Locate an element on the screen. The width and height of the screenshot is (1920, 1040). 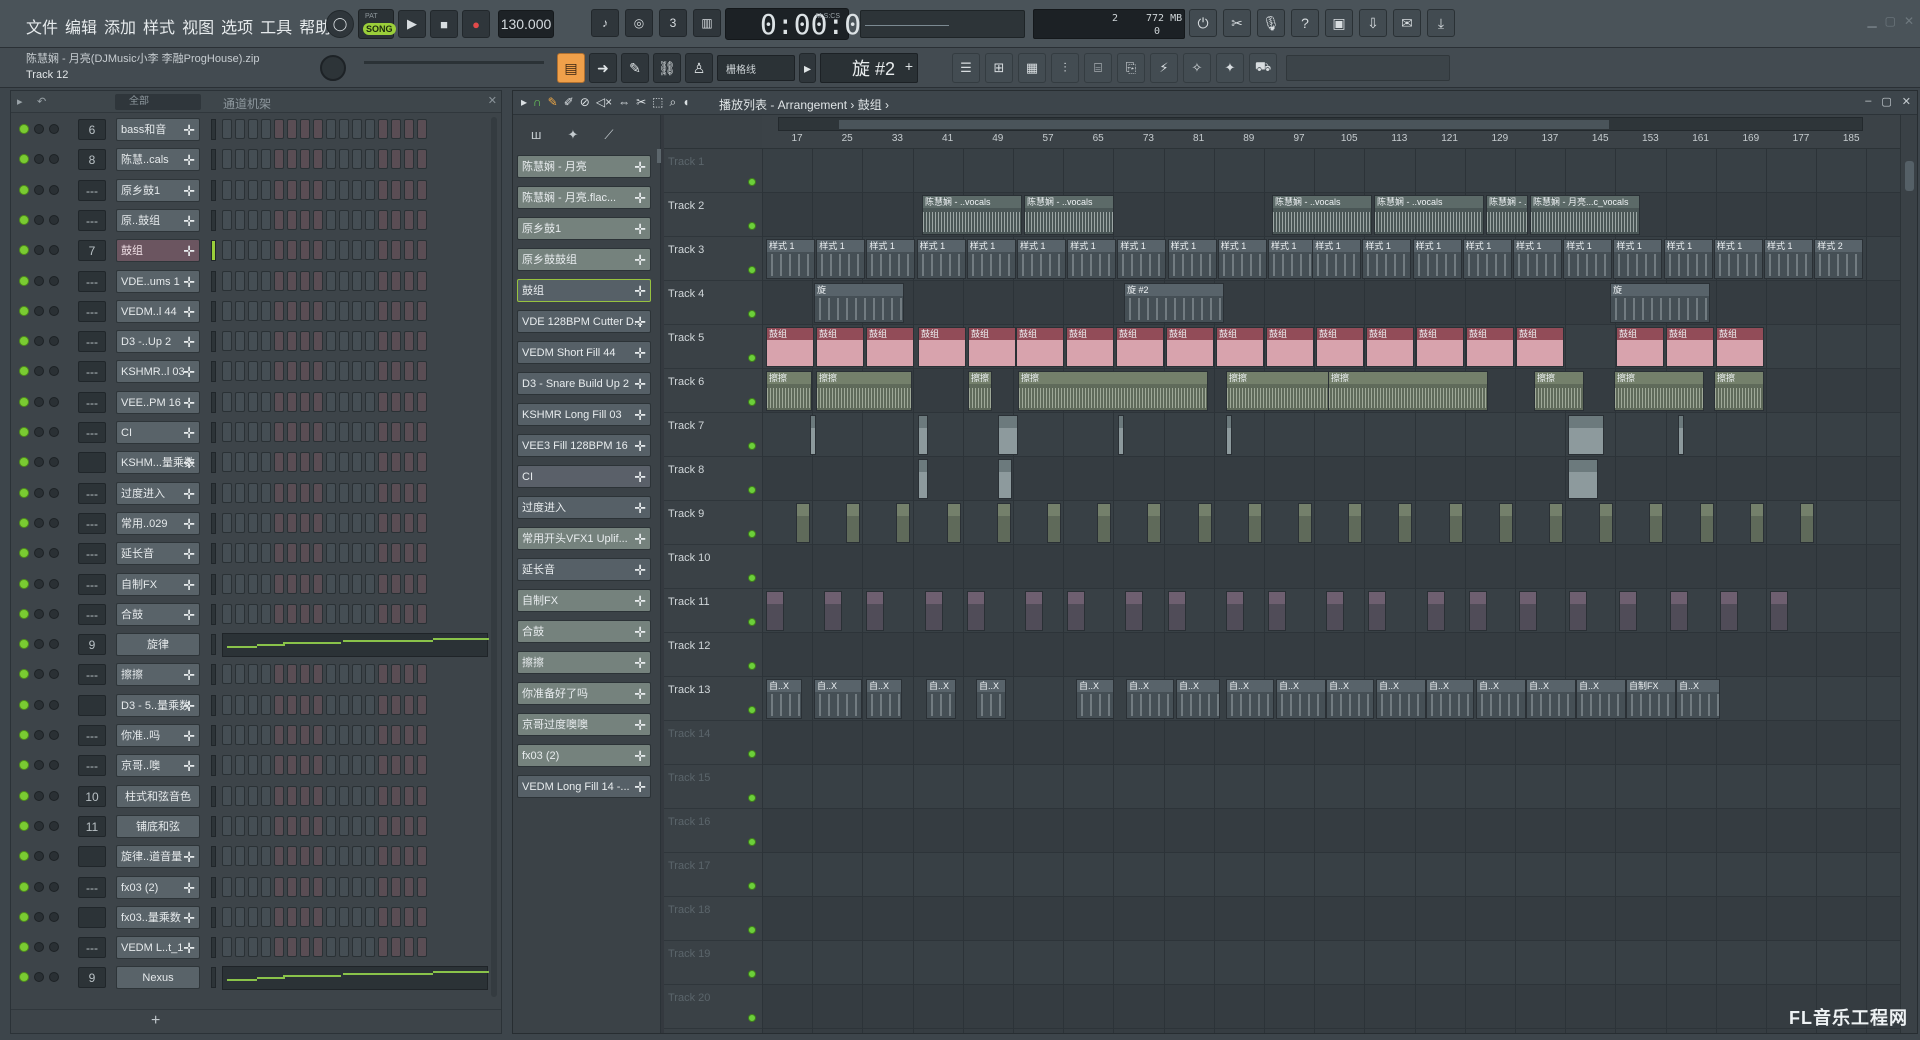
playlist-clip: 自..X is located at coordinates (941, 699).